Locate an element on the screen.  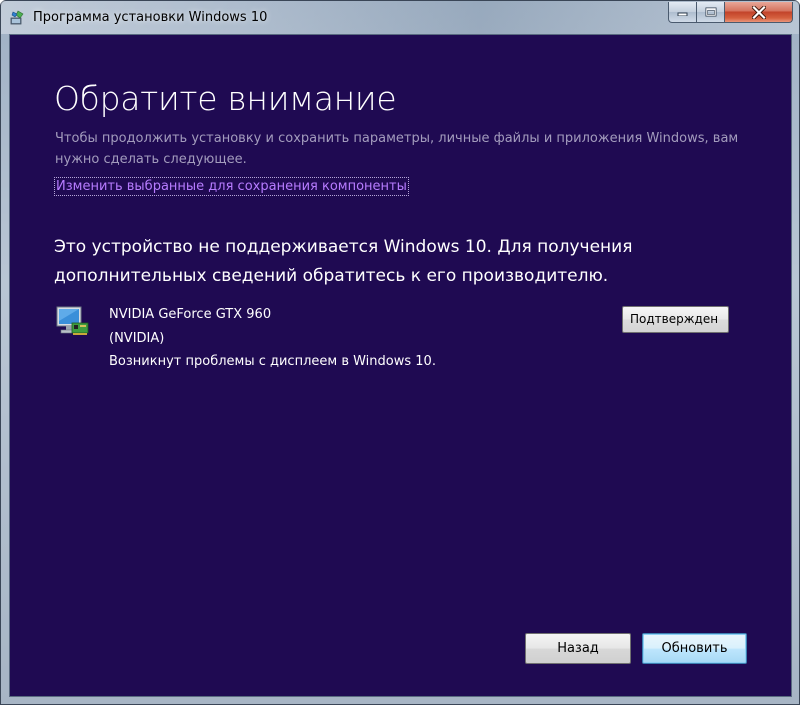
setup-app-icon is located at coordinates (17, 17).